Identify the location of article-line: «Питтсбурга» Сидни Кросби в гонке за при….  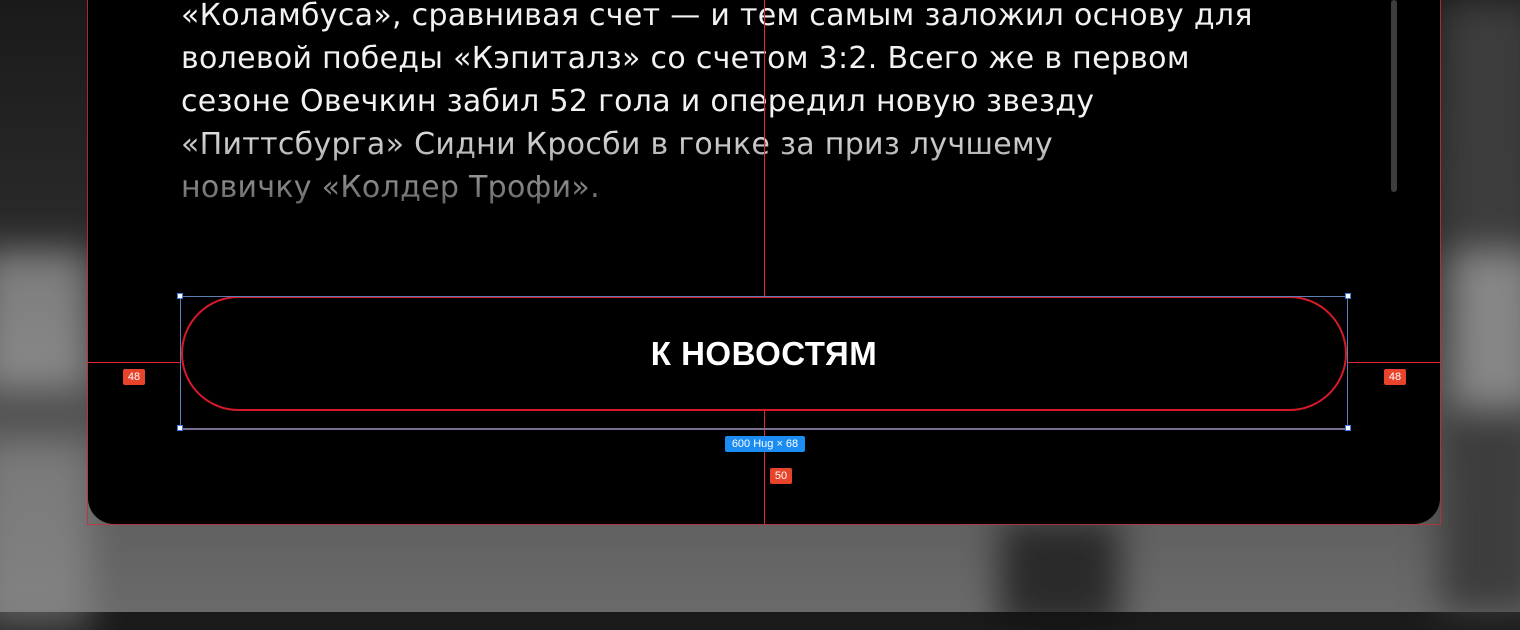
(617, 144).